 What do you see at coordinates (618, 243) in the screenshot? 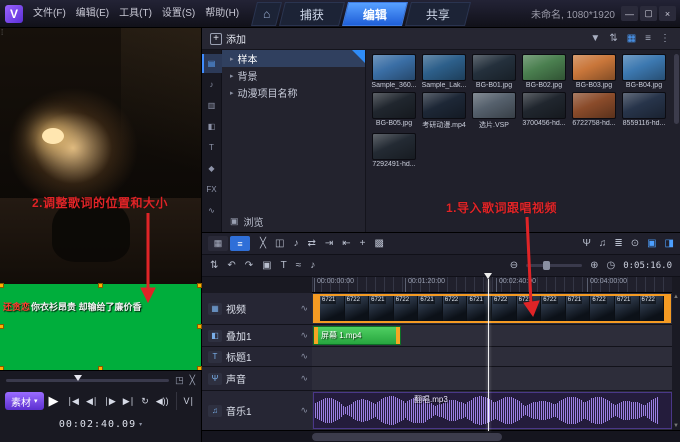
I see `sound-mixer-icon: ≣` at bounding box center [618, 243].